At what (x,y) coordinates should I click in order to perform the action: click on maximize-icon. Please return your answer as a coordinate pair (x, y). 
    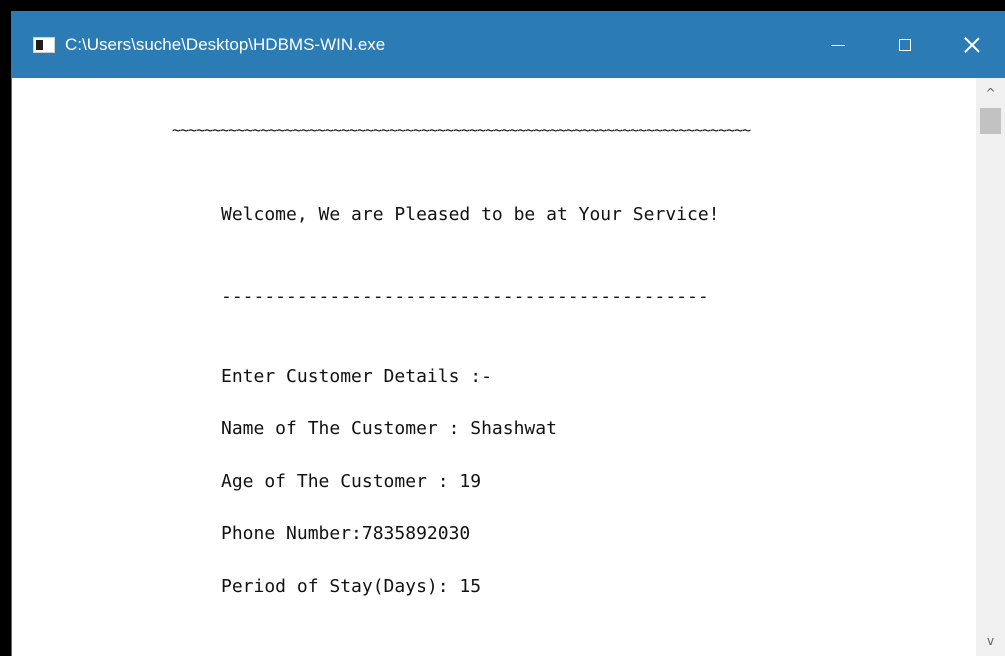
    Looking at the image, I should click on (904, 45).